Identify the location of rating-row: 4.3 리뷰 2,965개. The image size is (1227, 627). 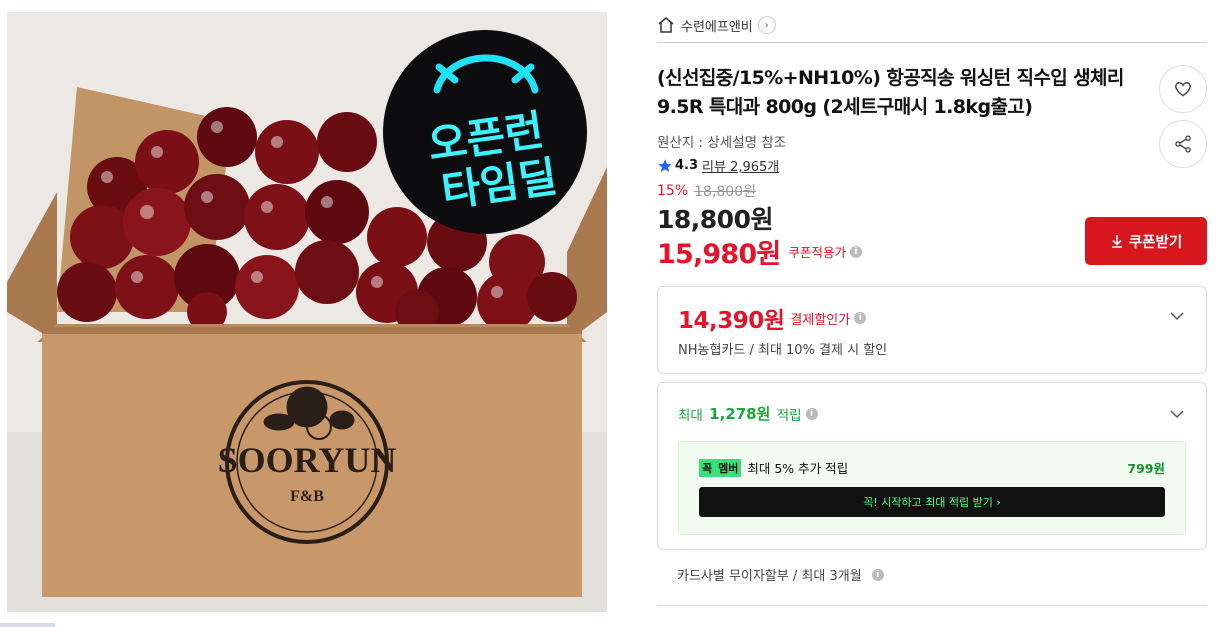
(718, 165).